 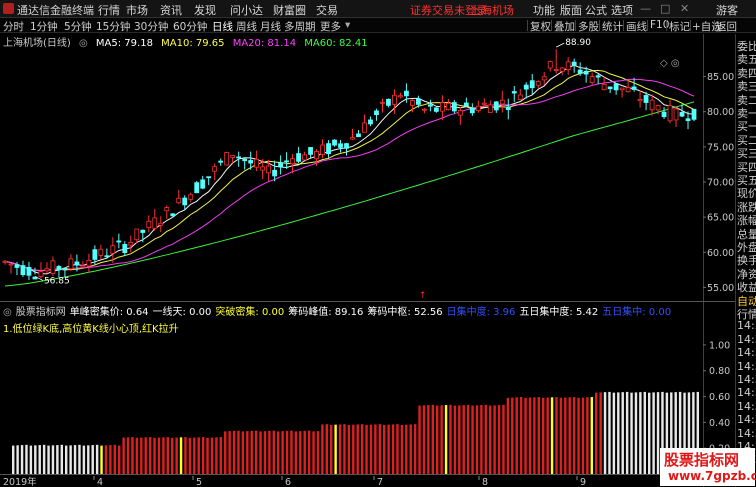 I want to click on period-weekly: 周线, so click(x=246, y=26).